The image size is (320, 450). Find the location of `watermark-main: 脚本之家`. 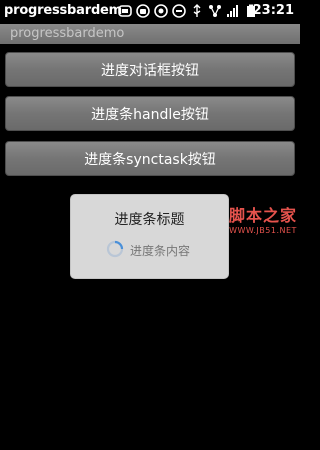

watermark-main: 脚本之家 is located at coordinates (262, 215).